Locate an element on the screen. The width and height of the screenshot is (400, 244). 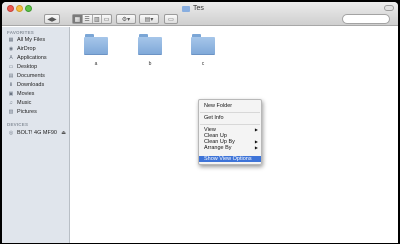
sidebar-item-music: ♫ Music is located at coordinates (19, 102).